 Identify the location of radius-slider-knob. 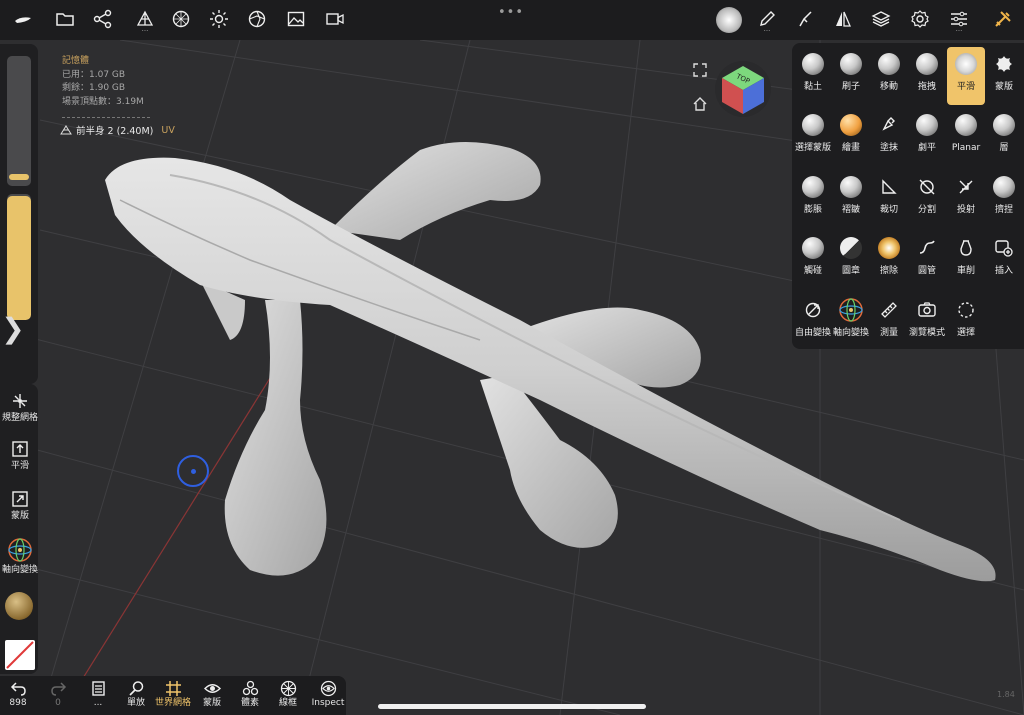
(19, 177).